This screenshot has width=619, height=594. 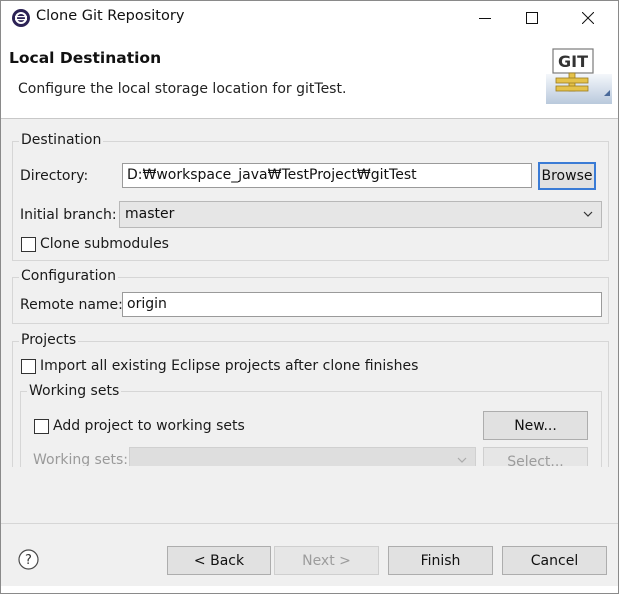 I want to click on destination-group-title: Destination, so click(x=61, y=140).